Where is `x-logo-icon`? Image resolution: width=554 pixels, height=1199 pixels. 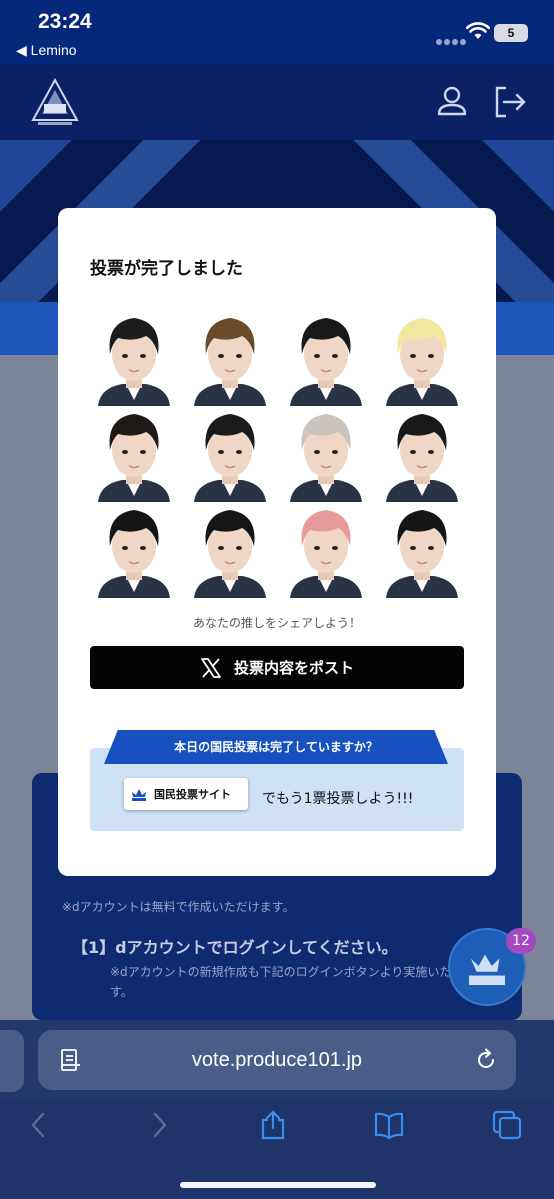 x-logo-icon is located at coordinates (211, 667).